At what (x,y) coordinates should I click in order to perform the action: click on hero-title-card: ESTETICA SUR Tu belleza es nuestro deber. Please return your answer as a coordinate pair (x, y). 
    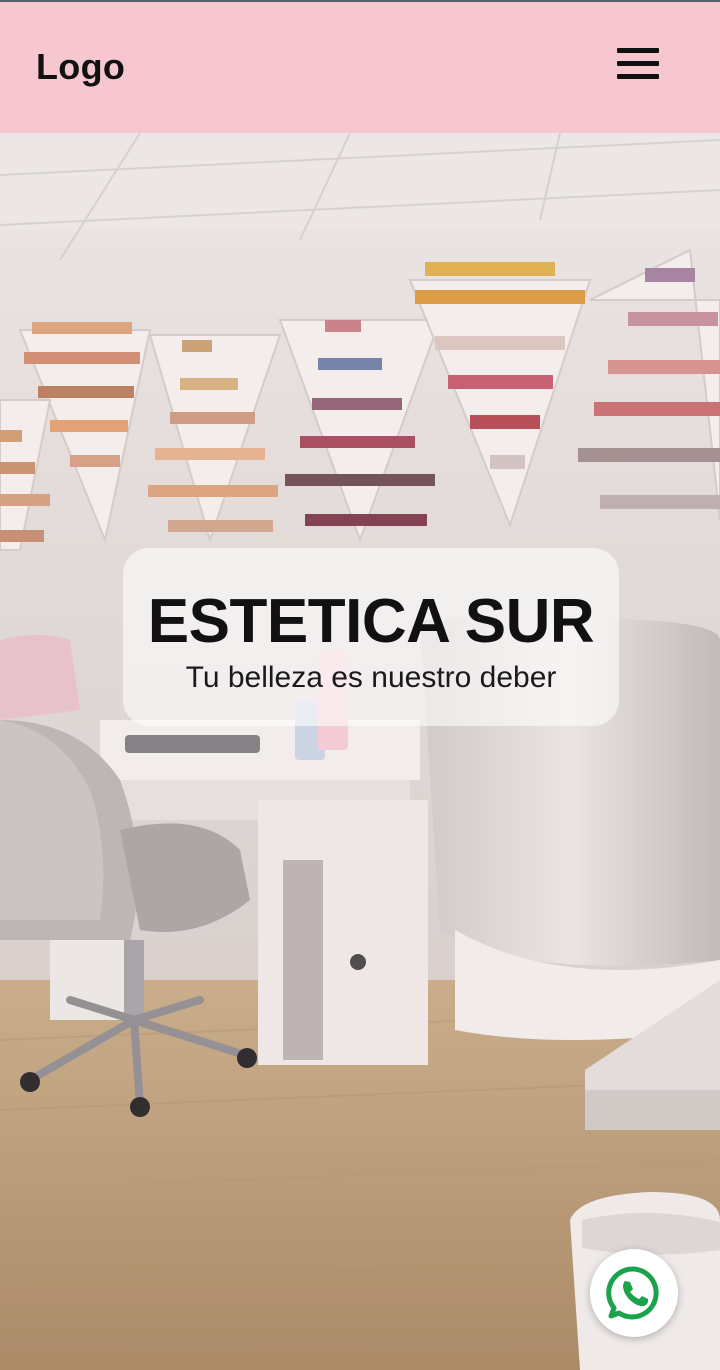
    Looking at the image, I should click on (371, 637).